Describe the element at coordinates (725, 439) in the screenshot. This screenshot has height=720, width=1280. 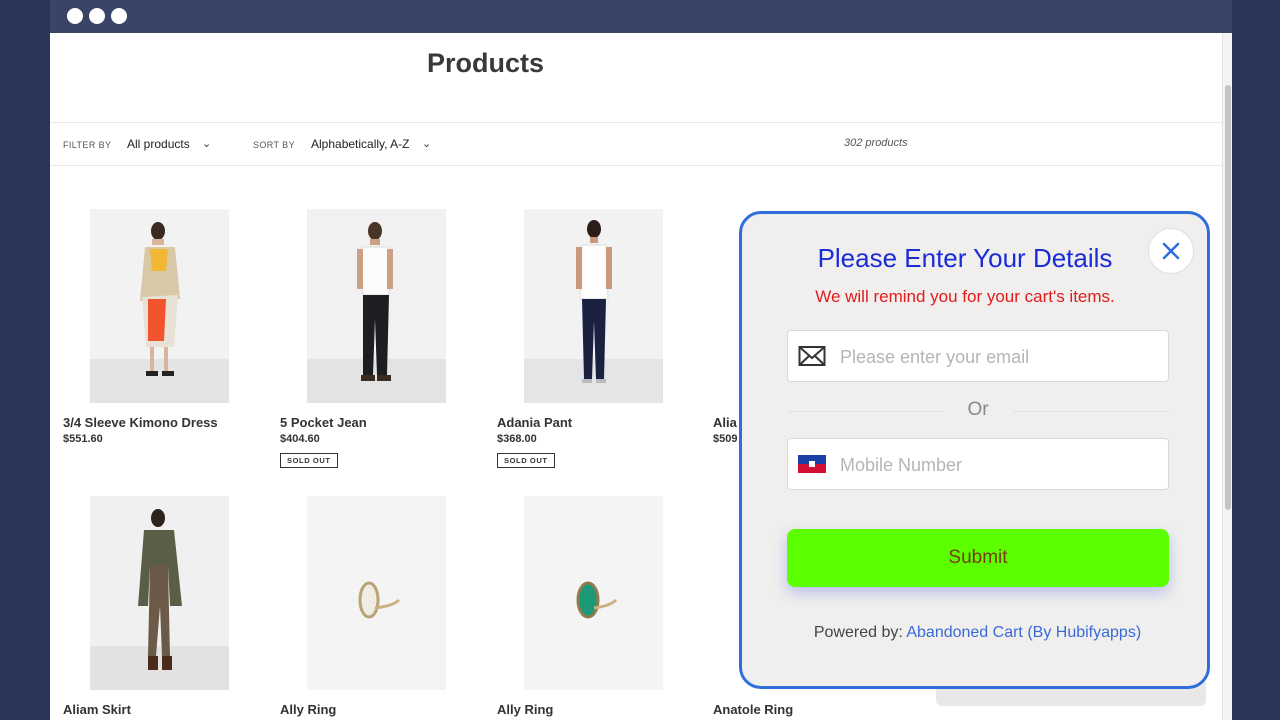
I see `product-price: $509` at that location.